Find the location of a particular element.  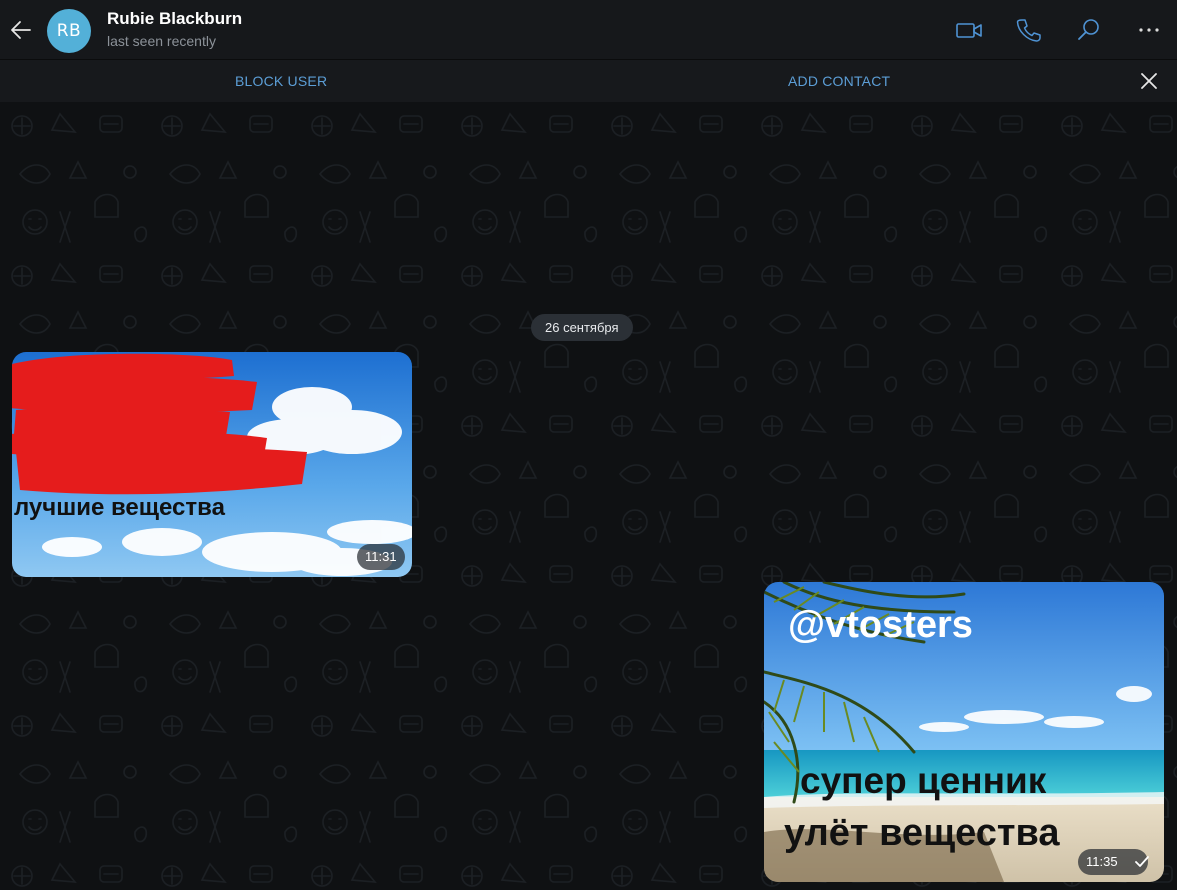

more-options-icon is located at coordinates (1149, 30).